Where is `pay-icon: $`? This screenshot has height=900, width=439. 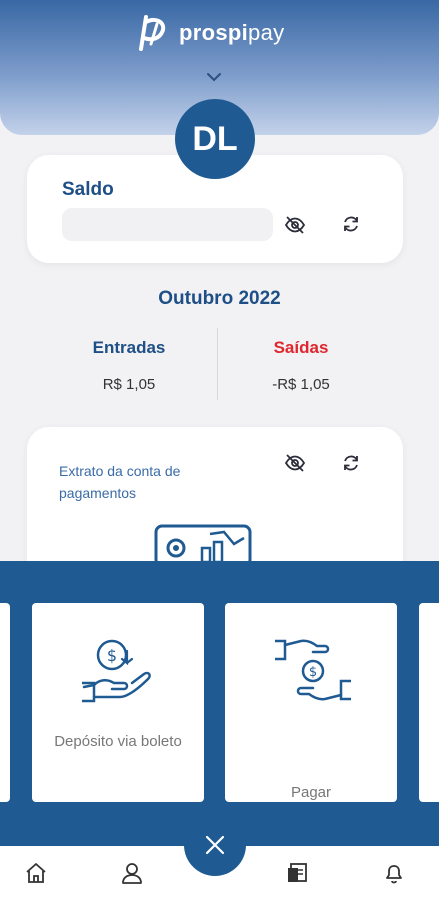 pay-icon: $ is located at coordinates (313, 673).